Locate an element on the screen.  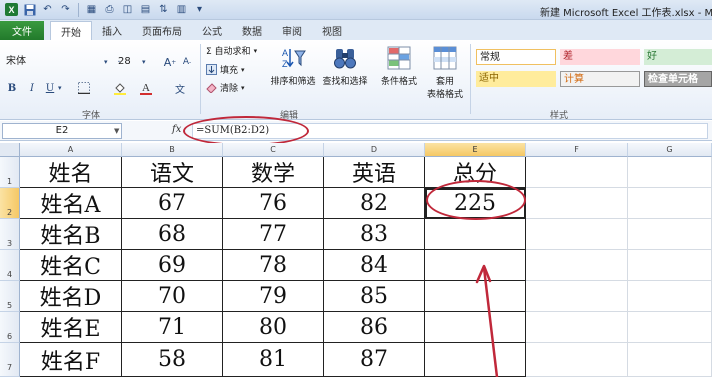
tab-insert: 插入 is located at coordinates (112, 30).